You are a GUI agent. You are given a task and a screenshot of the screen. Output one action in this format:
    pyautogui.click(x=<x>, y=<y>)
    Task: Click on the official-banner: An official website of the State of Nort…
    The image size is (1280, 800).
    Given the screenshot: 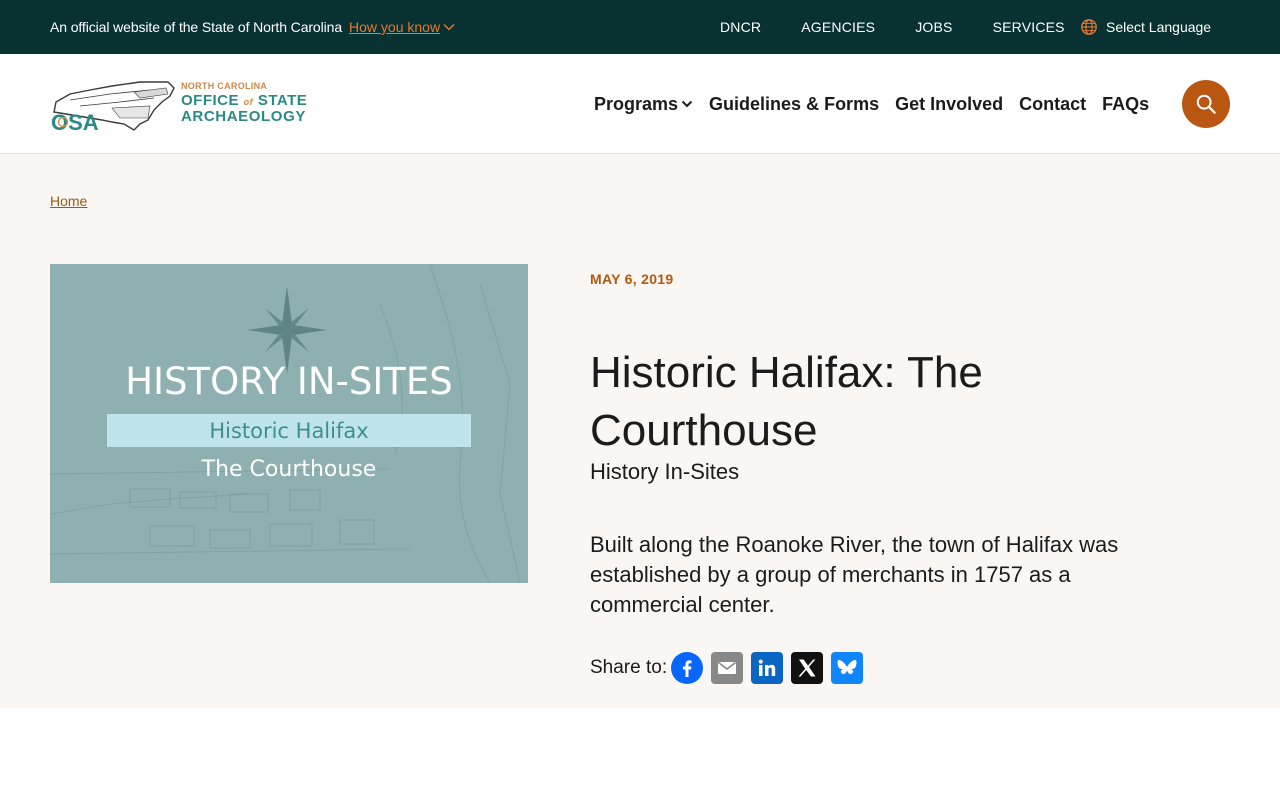 What is the action you would take?
    pyautogui.click(x=640, y=27)
    